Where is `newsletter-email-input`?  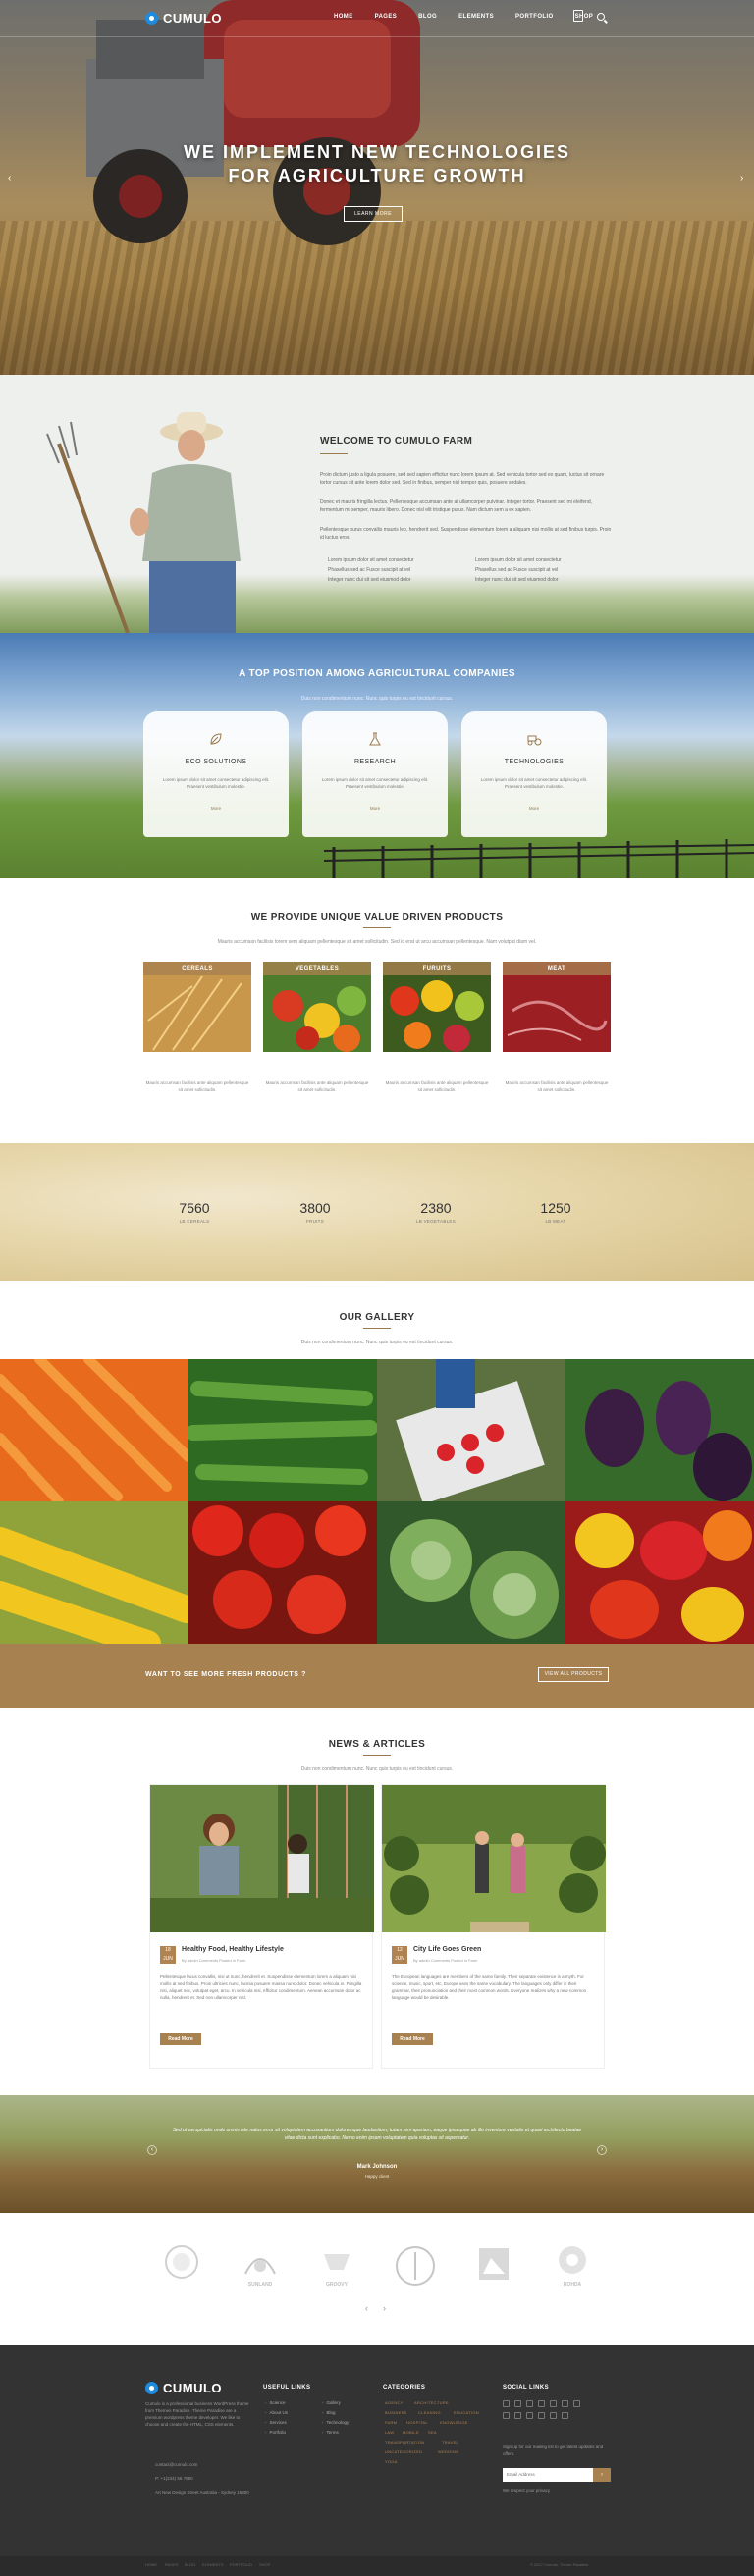
newsletter-email-input is located at coordinates (548, 2475).